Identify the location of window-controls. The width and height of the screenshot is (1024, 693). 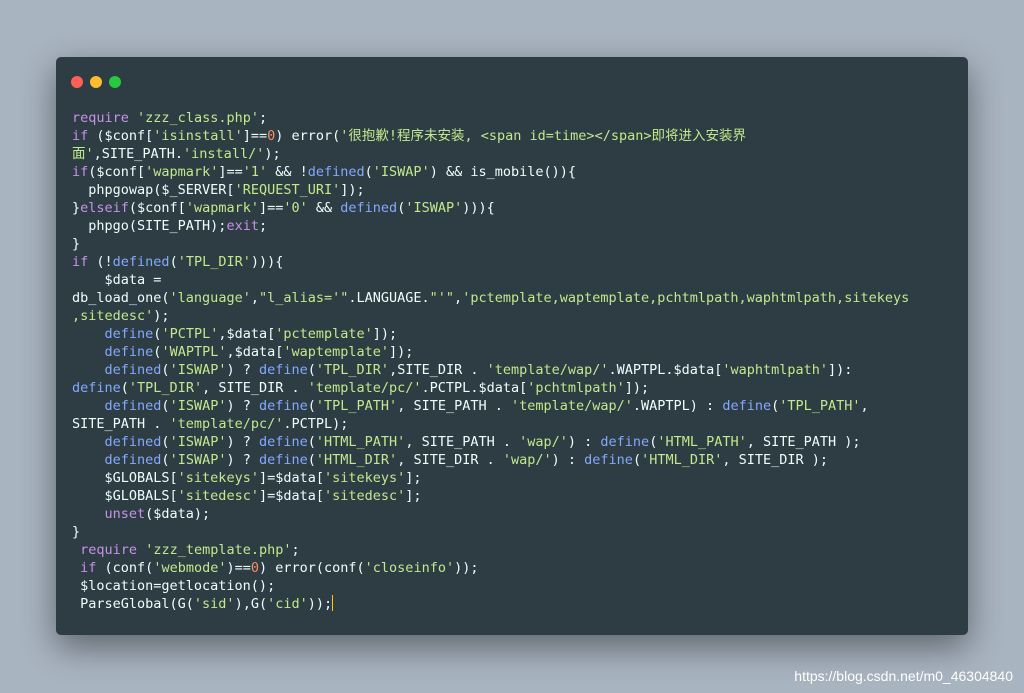
(99, 80).